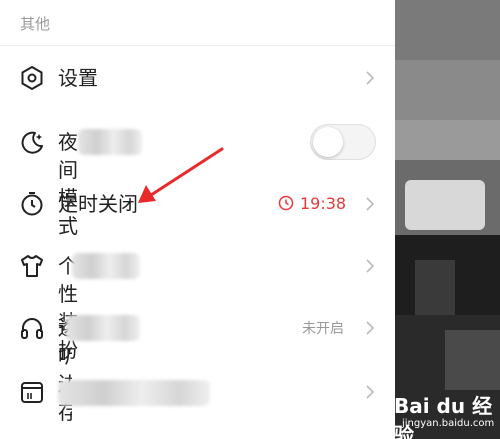 This screenshot has height=439, width=500. I want to click on watermark: Bai du 经验 jingyan.baidu.com, so click(436, 411).